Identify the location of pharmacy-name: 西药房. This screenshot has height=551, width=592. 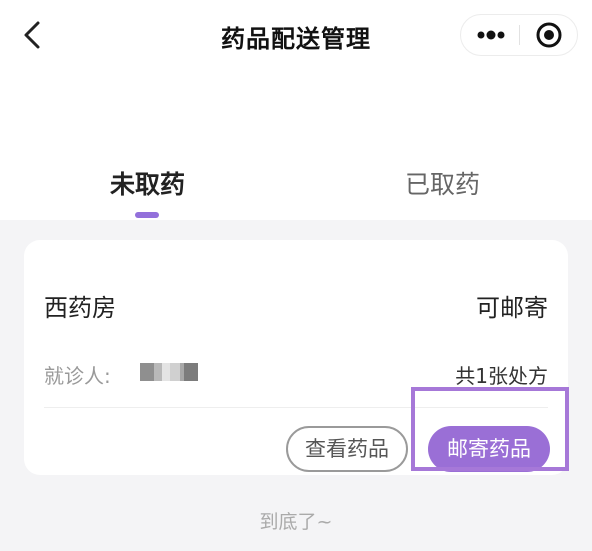
(80, 308).